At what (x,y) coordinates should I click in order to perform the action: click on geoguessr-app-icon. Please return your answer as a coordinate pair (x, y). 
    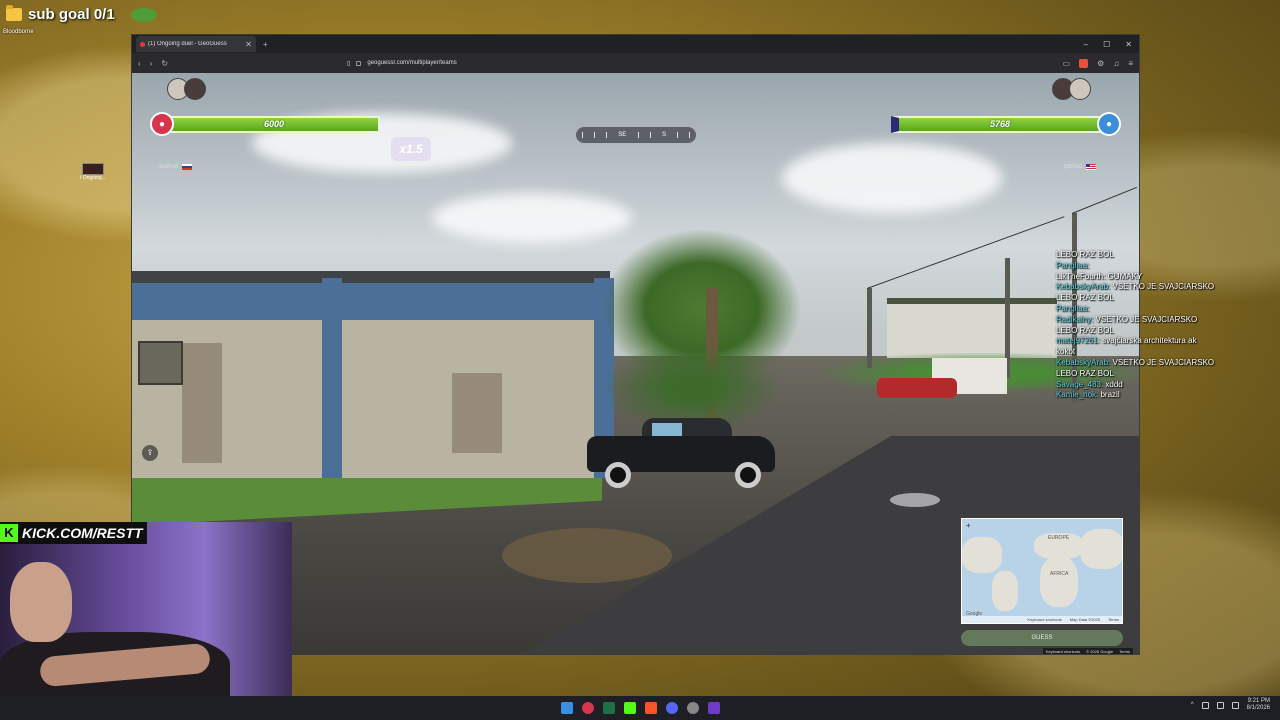
    Looking at the image, I should click on (587, 708).